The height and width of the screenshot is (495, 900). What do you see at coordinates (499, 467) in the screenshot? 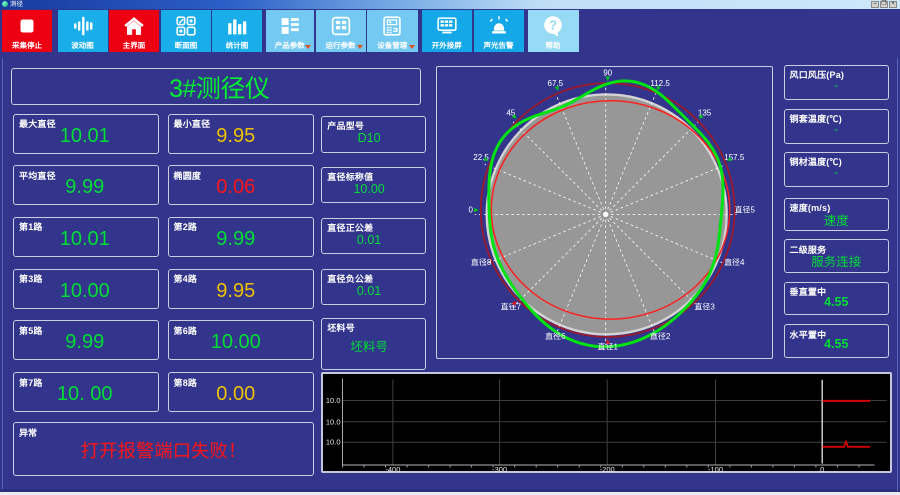
I see `svg-text: -300` at bounding box center [499, 467].